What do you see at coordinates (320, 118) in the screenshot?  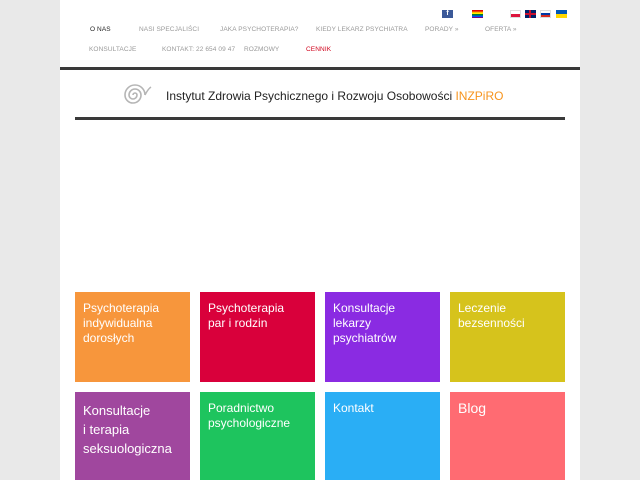 I see `brand-divider` at bounding box center [320, 118].